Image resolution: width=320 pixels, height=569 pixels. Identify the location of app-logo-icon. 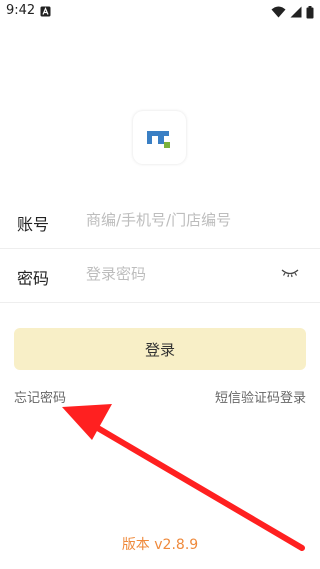
(158, 139).